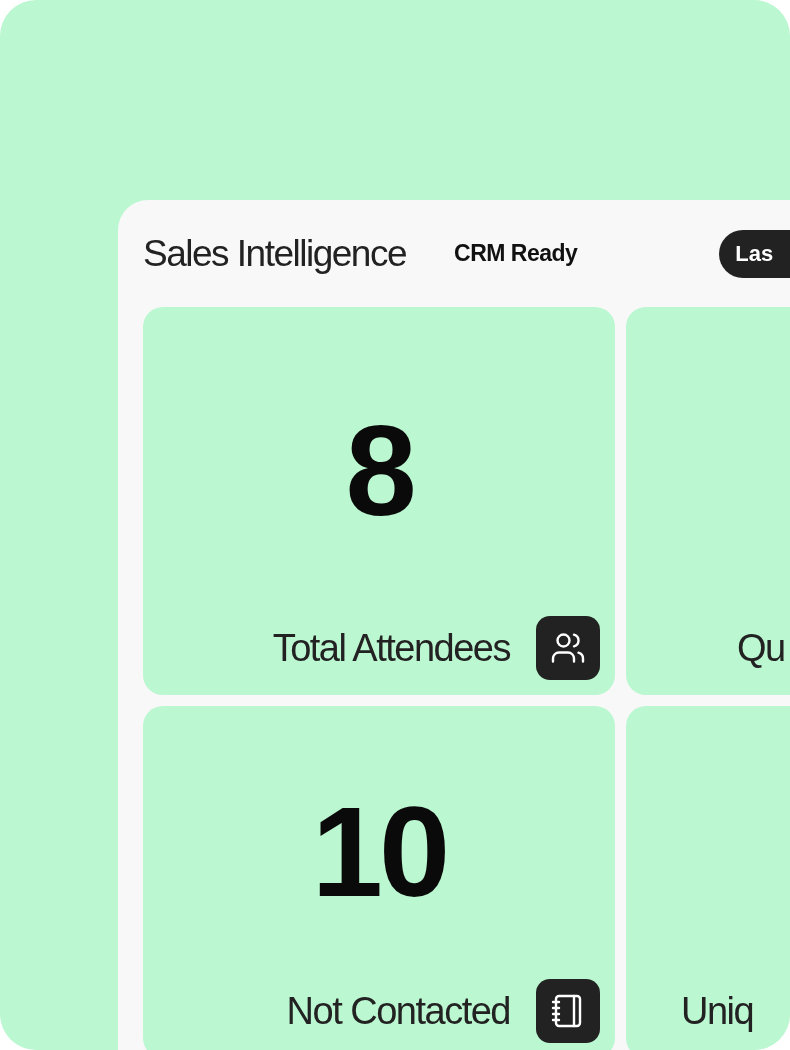  What do you see at coordinates (568, 648) in the screenshot?
I see `people-icon` at bounding box center [568, 648].